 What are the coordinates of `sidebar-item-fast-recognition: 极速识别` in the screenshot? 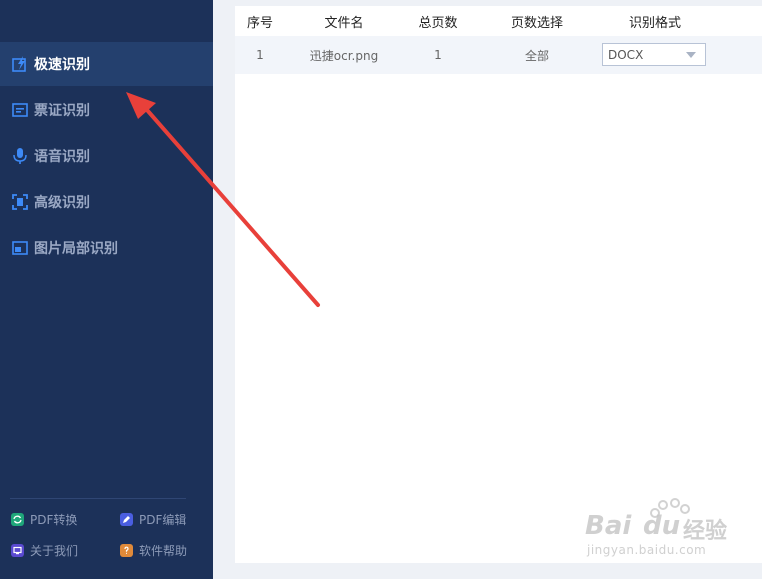 It's located at (106, 64).